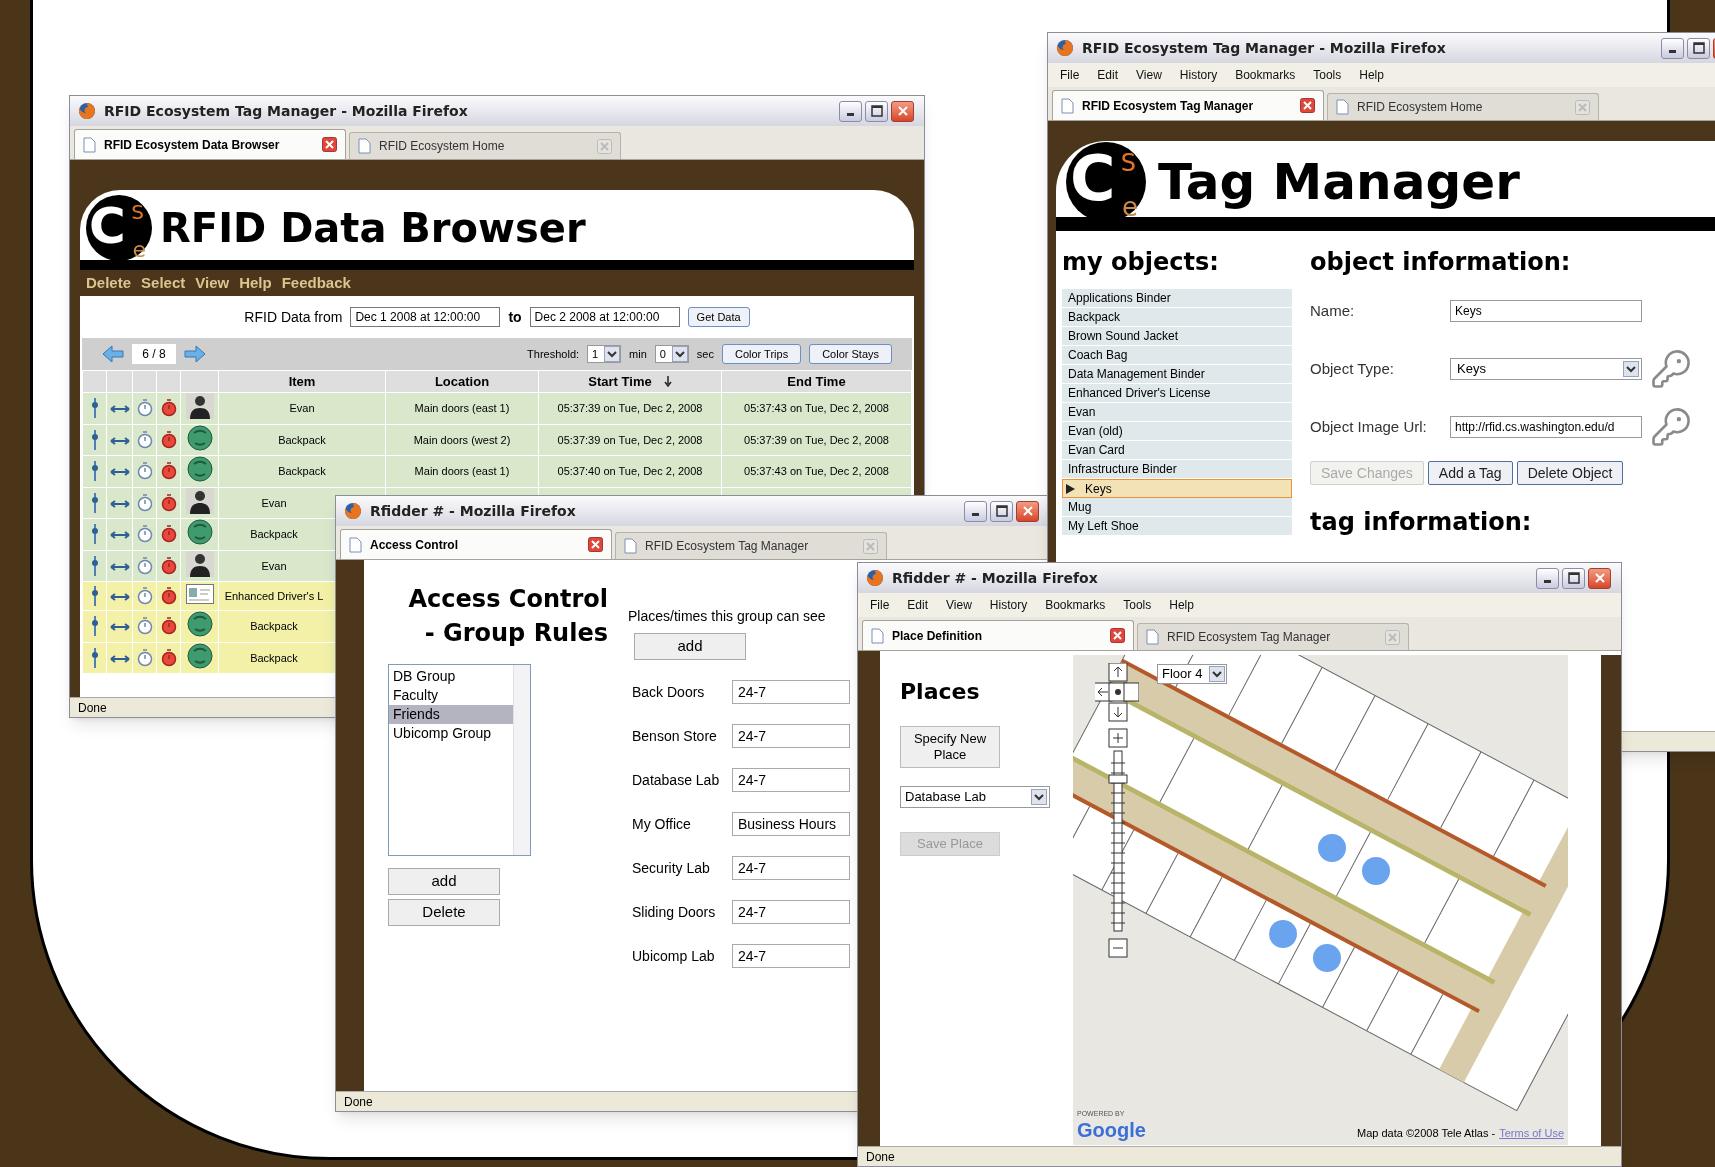 The height and width of the screenshot is (1167, 1715). What do you see at coordinates (676, 780) in the screenshot?
I see `place-label: Database Lab` at bounding box center [676, 780].